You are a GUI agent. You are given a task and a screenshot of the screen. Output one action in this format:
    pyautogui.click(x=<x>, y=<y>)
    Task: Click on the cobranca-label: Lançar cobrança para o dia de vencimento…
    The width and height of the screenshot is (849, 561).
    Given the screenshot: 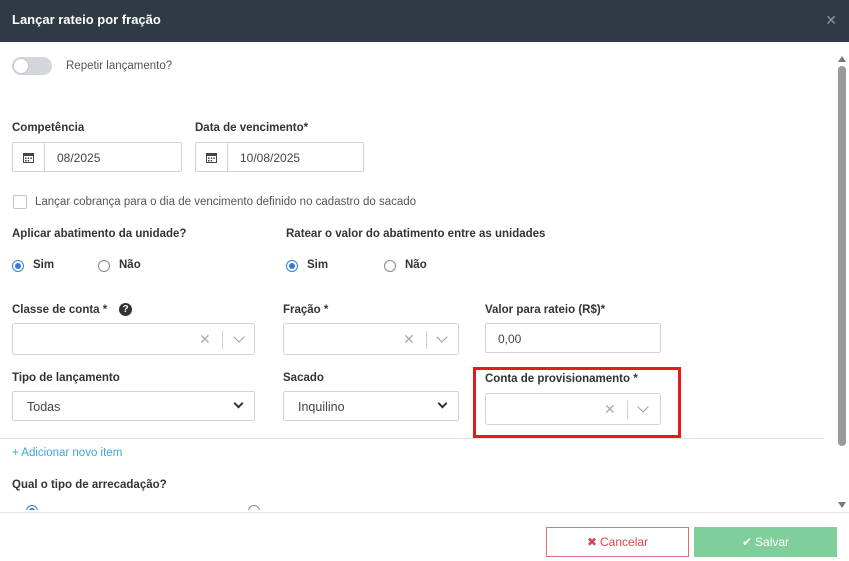 What is the action you would take?
    pyautogui.click(x=226, y=202)
    